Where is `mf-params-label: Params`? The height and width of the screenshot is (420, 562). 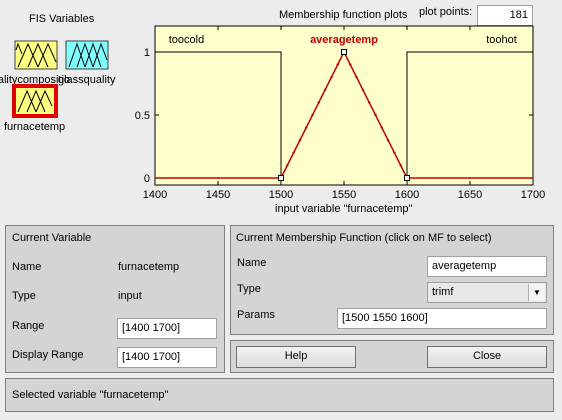
mf-params-label: Params is located at coordinates (256, 315).